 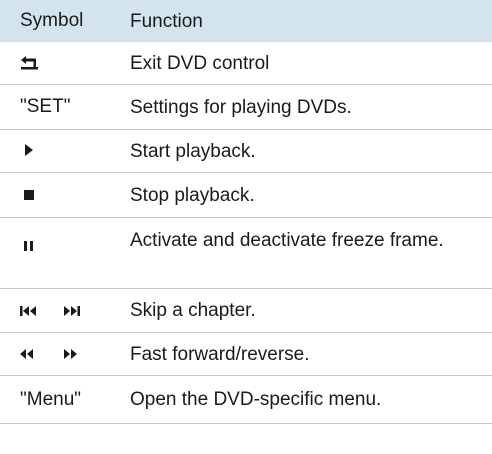 What do you see at coordinates (200, 63) in the screenshot?
I see `function-cell: Exit DVD control` at bounding box center [200, 63].